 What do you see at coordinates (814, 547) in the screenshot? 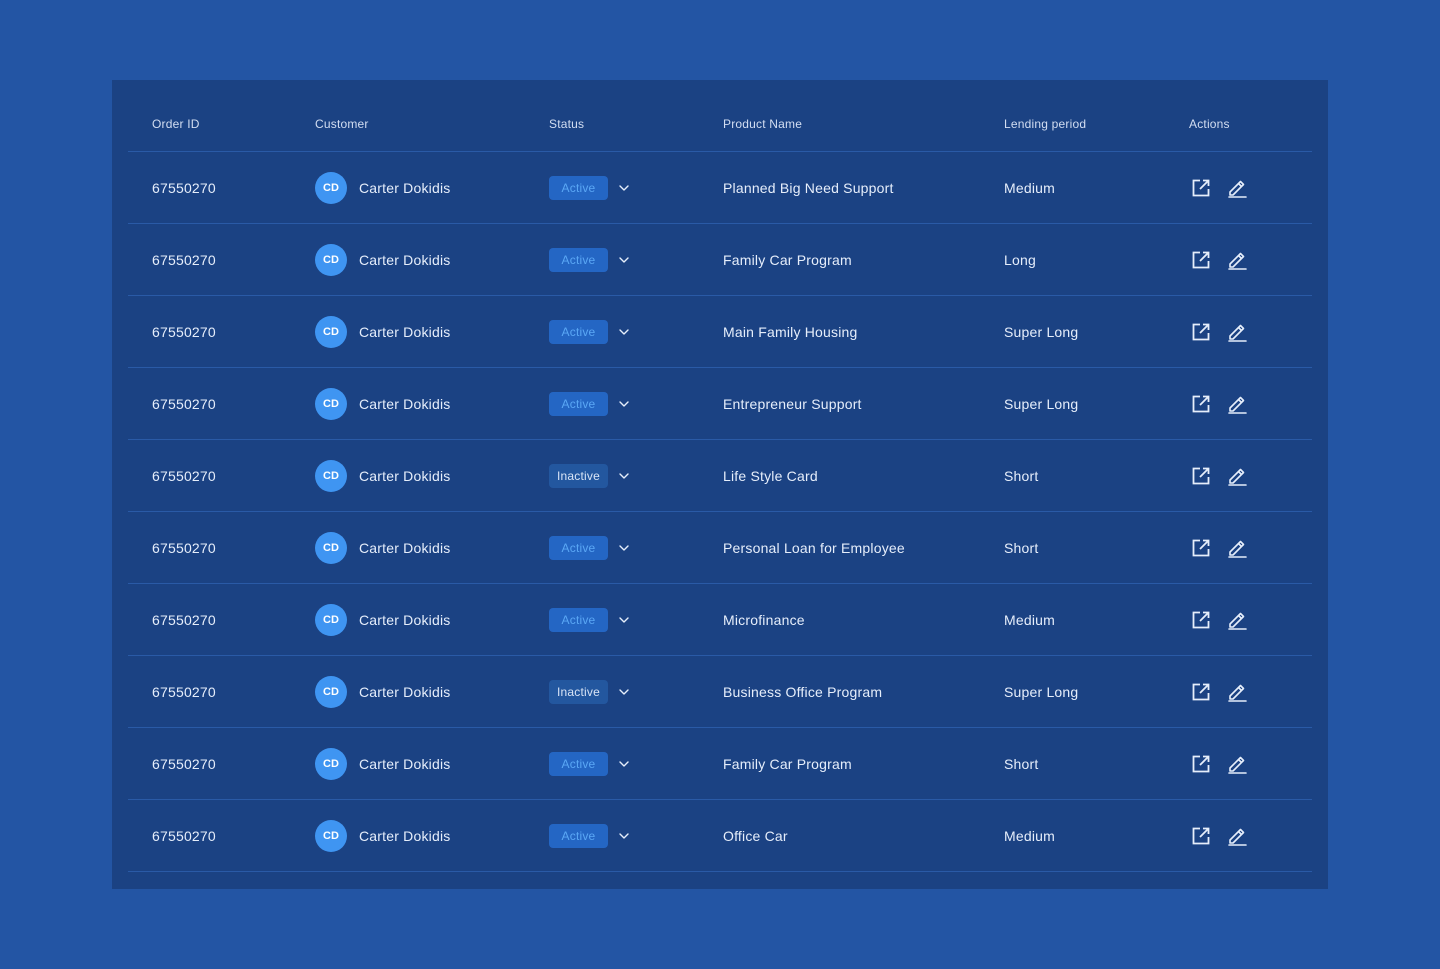
I see `product-name-cell: Personal Loan for Employee` at bounding box center [814, 547].